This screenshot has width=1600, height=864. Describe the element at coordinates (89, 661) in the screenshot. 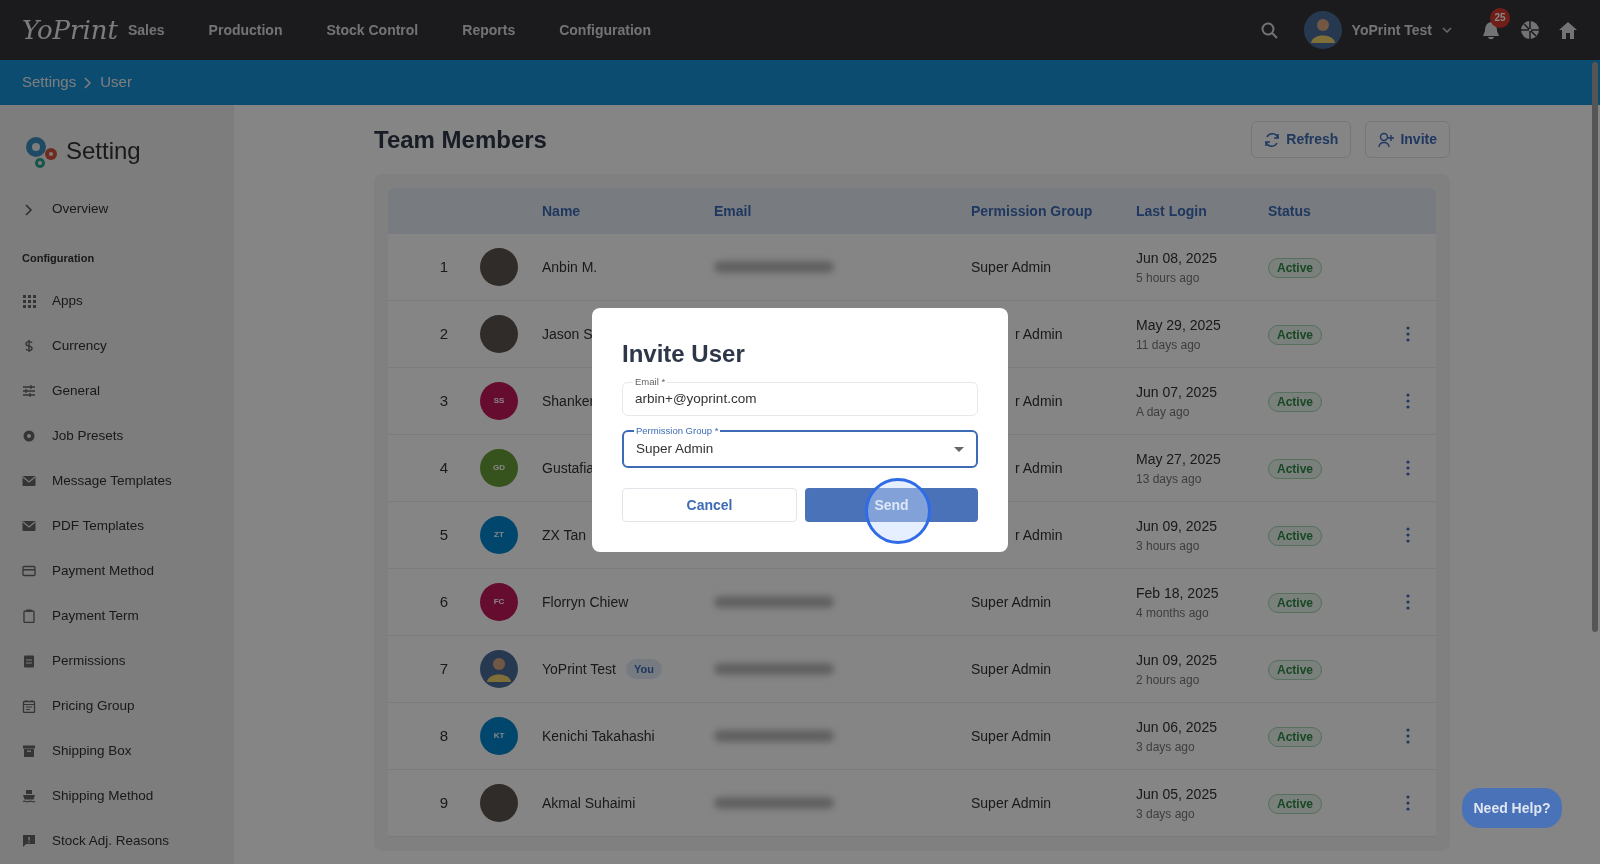

I see `sidebar-link: Permissions` at that location.